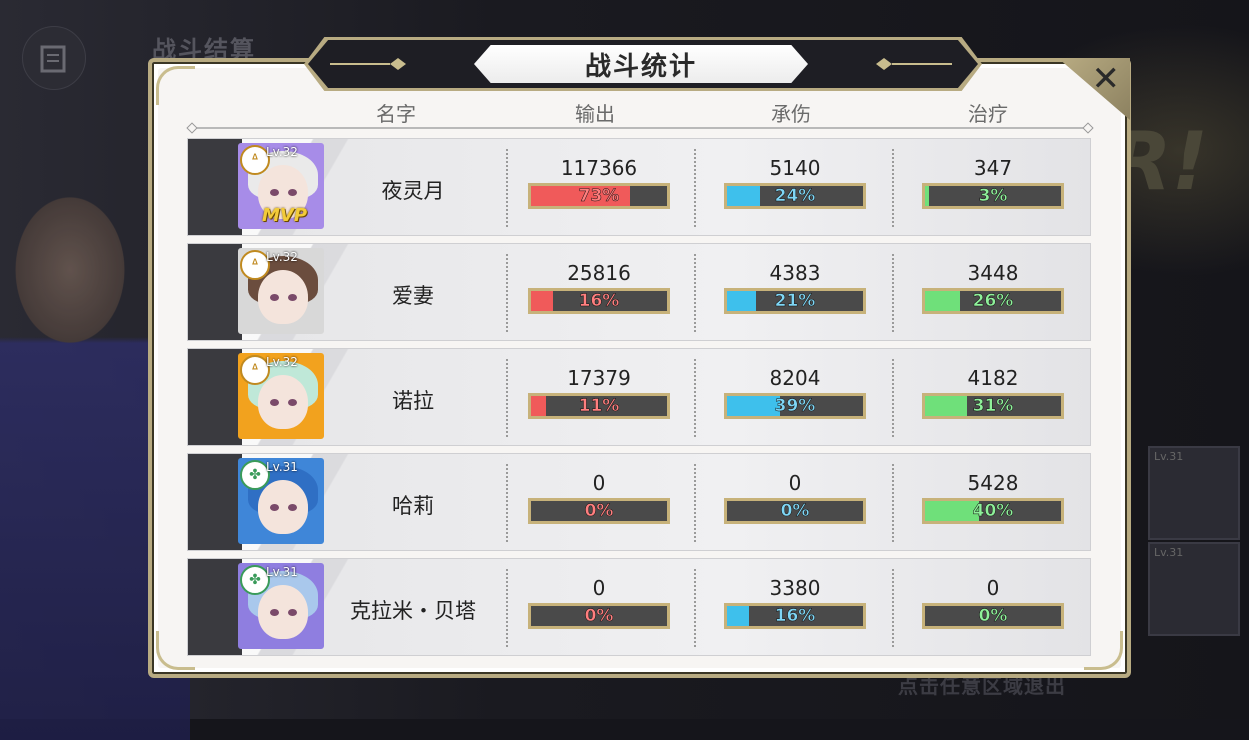 The width and height of the screenshot is (1249, 740). I want to click on stat-percent: 31%, so click(993, 406).